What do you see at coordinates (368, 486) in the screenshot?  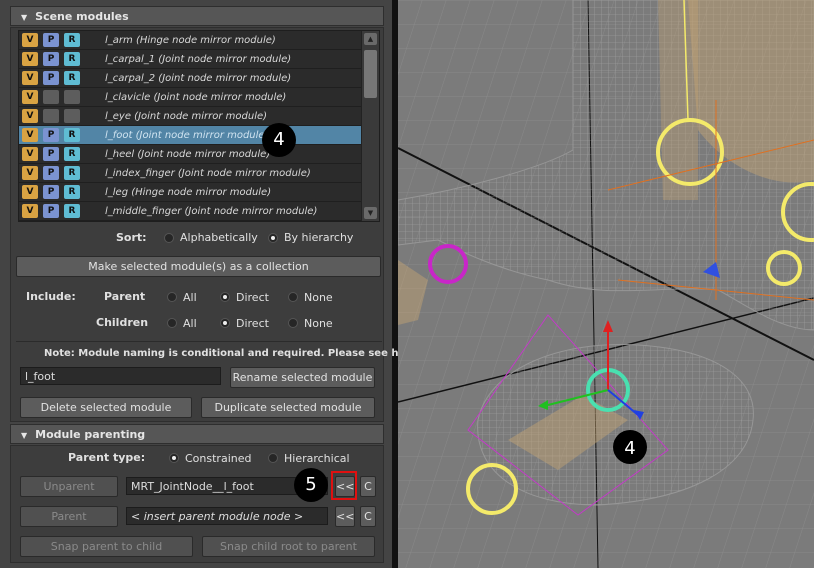 I see `clear-parent-button: C` at bounding box center [368, 486].